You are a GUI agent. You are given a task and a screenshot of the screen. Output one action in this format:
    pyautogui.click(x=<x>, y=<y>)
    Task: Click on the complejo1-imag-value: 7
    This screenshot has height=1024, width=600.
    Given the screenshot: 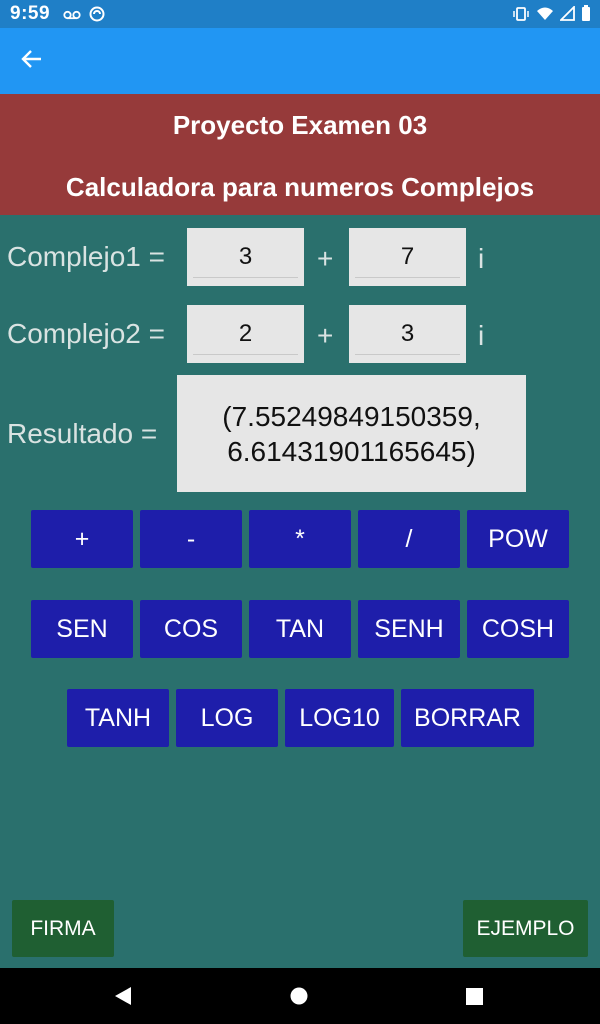 What is the action you would take?
    pyautogui.click(x=407, y=256)
    